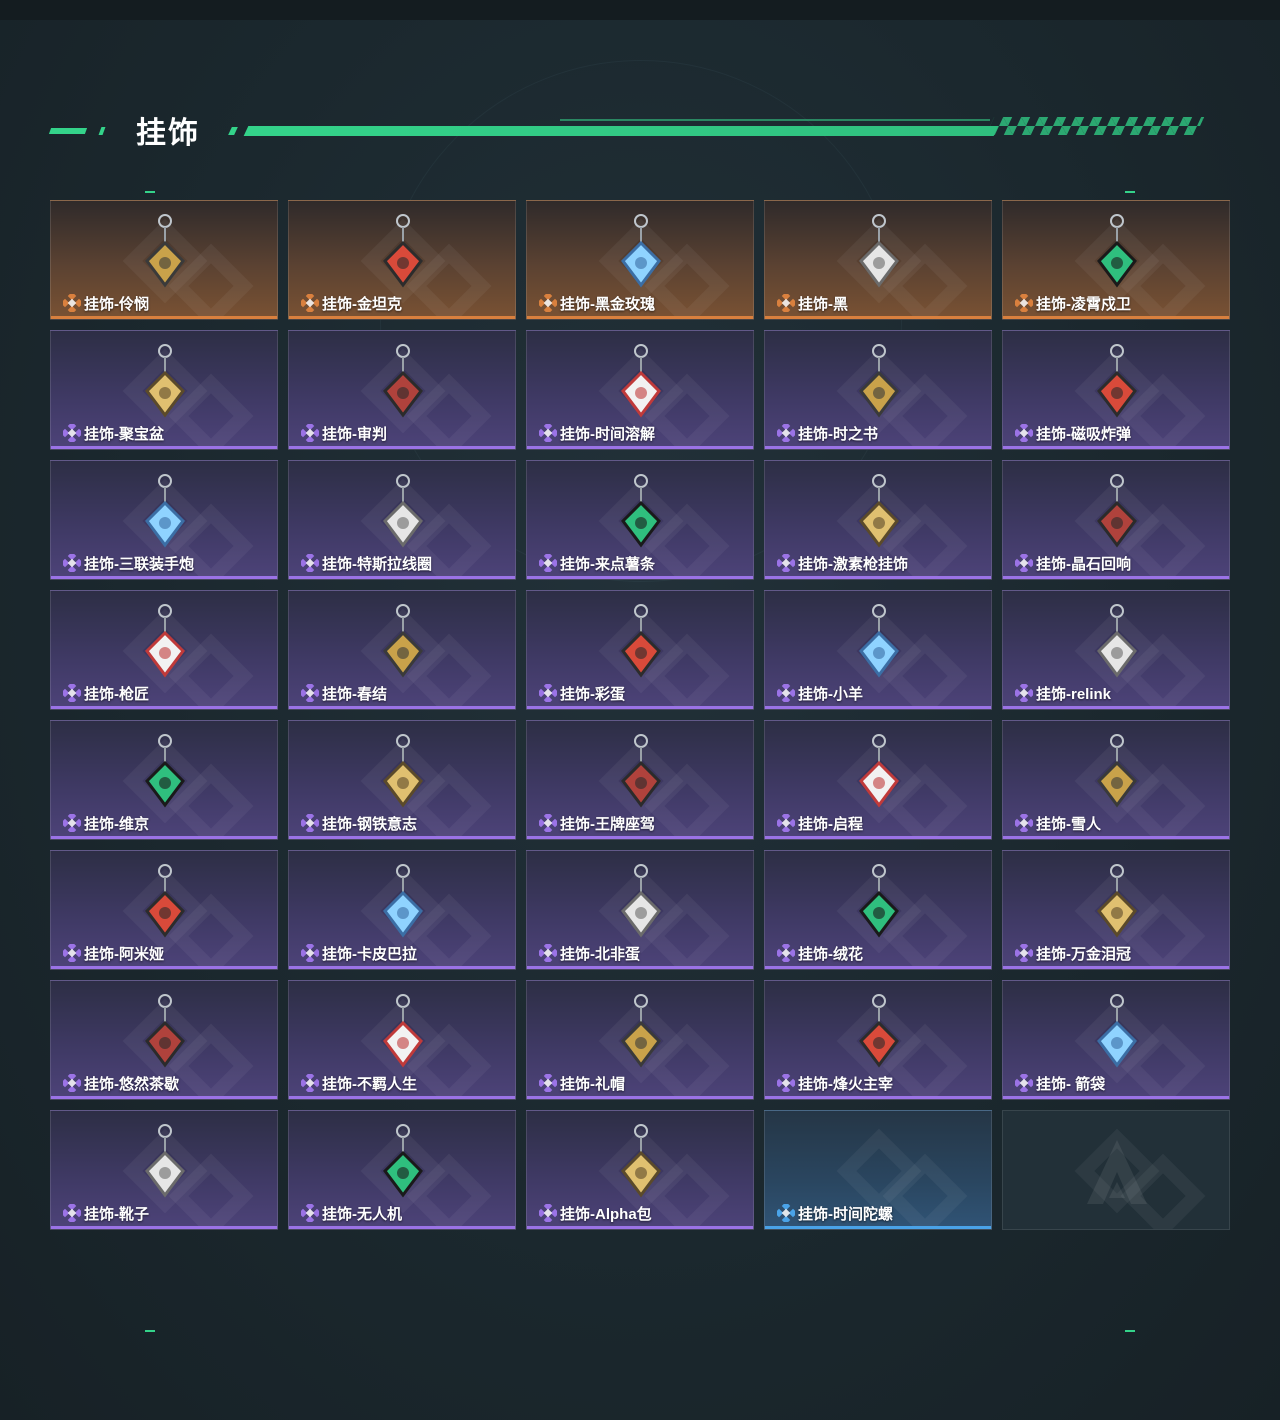  I want to click on pendant-card: 挂饰-北非蛋, so click(640, 910).